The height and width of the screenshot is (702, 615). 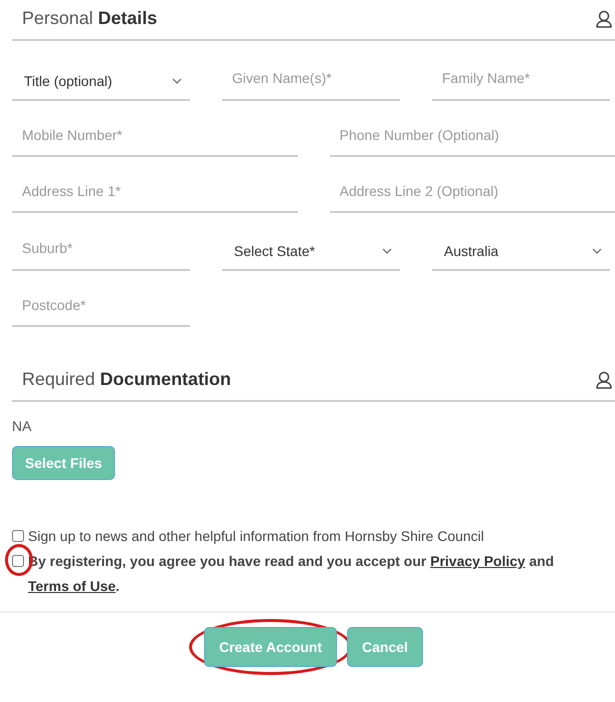 I want to click on select-field: Australia, so click(x=521, y=250).